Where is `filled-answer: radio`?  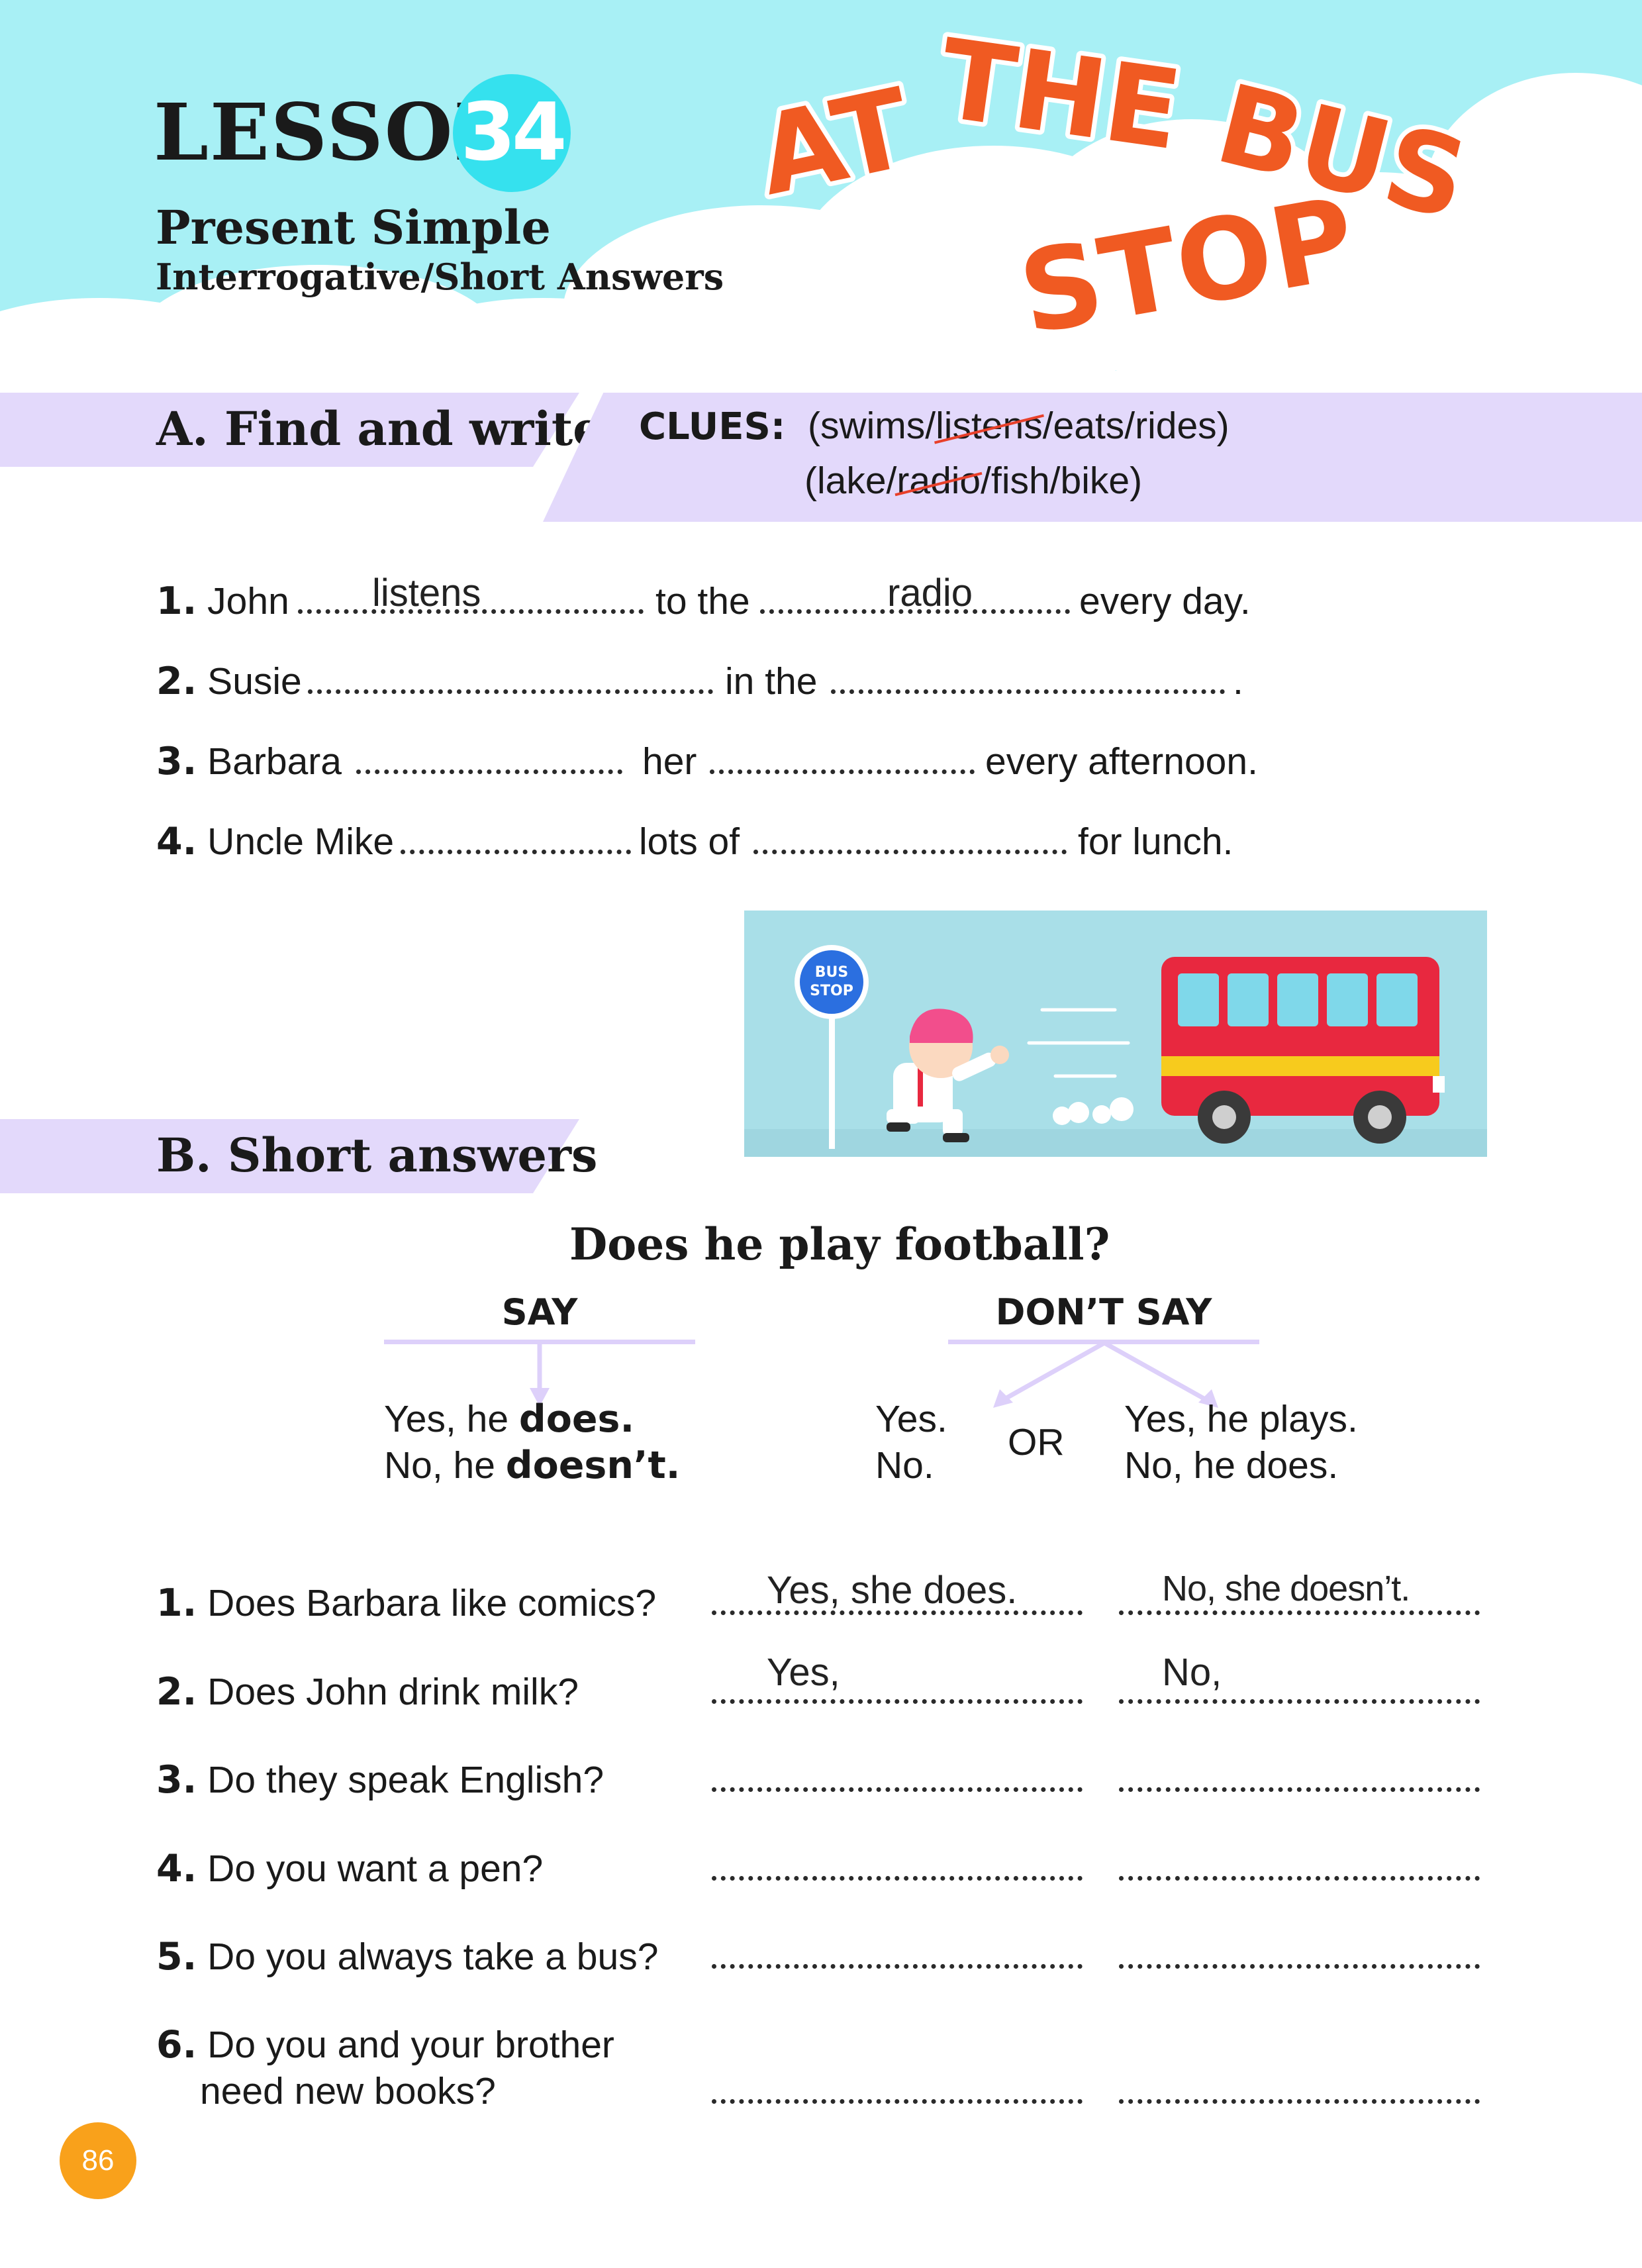
filled-answer: radio is located at coordinates (930, 593).